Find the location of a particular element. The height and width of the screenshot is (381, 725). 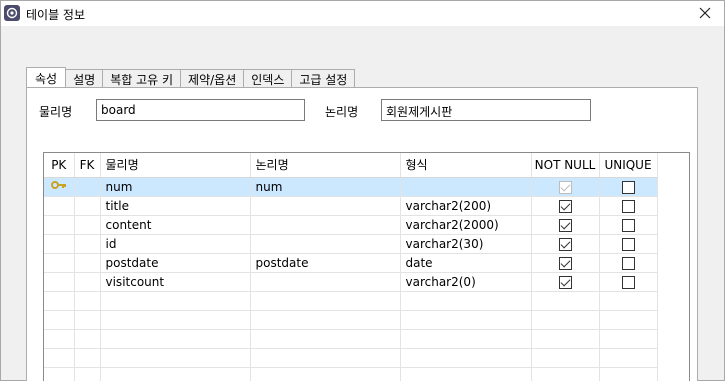

type-cell is located at coordinates (466, 187).